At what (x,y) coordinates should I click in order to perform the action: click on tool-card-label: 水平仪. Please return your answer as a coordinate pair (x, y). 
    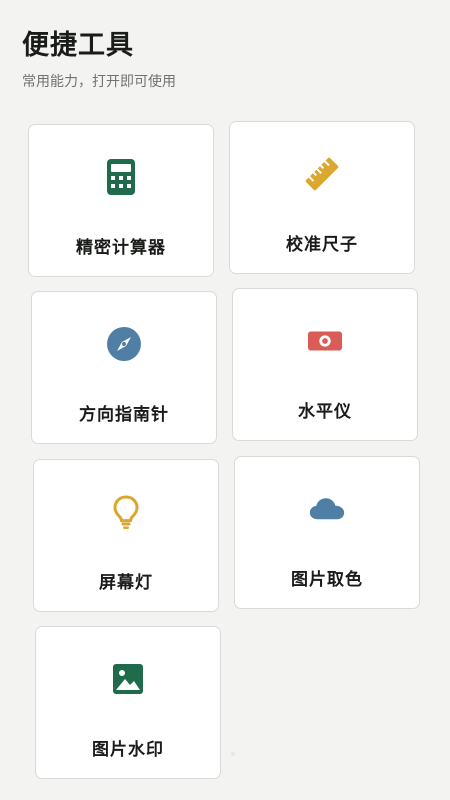
    Looking at the image, I should click on (325, 412).